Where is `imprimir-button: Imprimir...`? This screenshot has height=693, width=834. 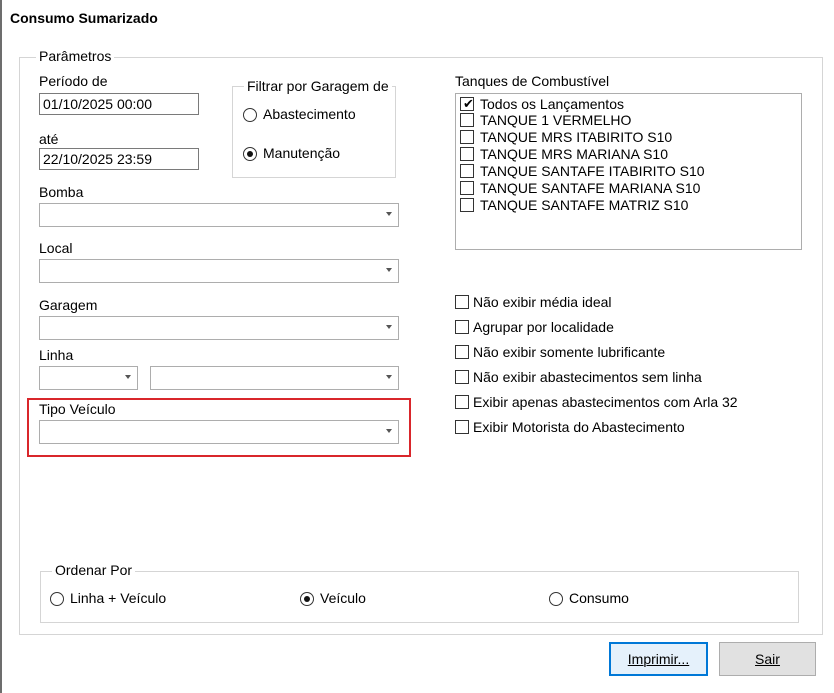 imprimir-button: Imprimir... is located at coordinates (658, 659).